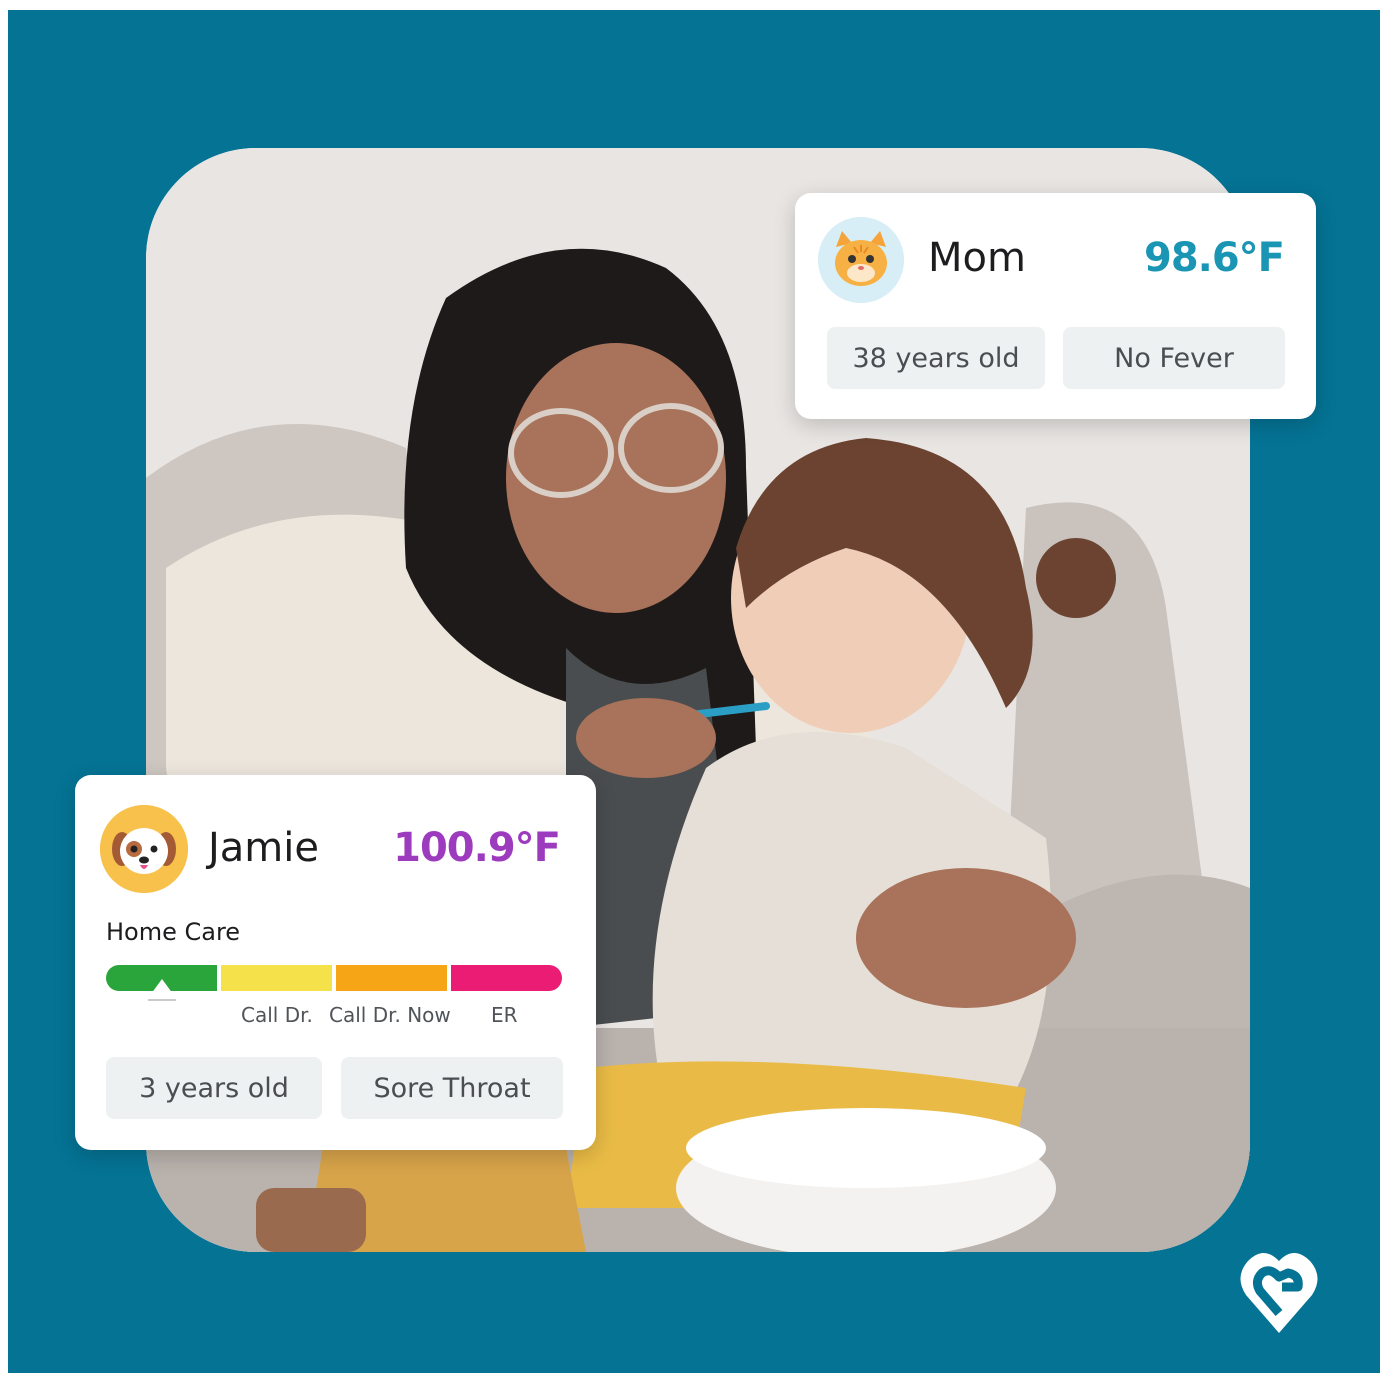 This screenshot has height=1381, width=1380. What do you see at coordinates (1279, 1289) in the screenshot?
I see `heart-logo-icon` at bounding box center [1279, 1289].